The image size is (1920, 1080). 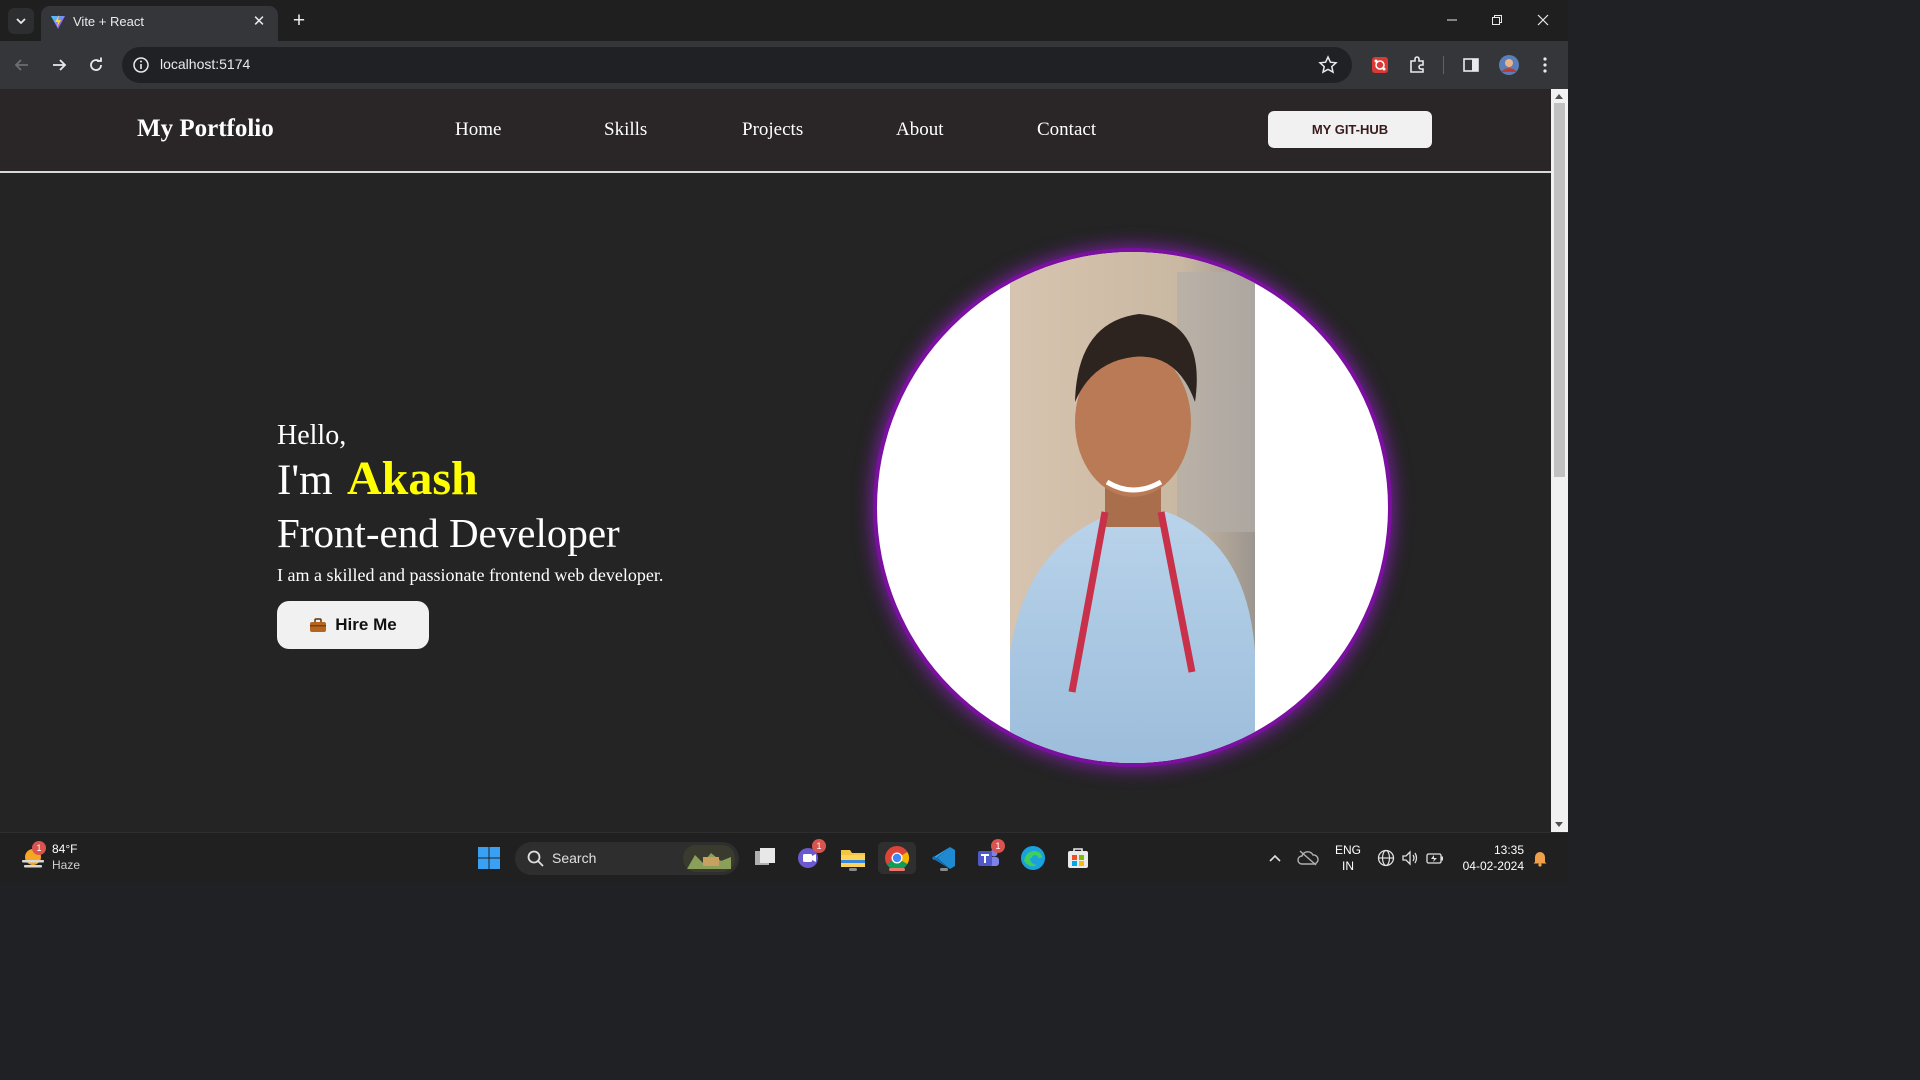 What do you see at coordinates (1386, 858) in the screenshot?
I see `network-button` at bounding box center [1386, 858].